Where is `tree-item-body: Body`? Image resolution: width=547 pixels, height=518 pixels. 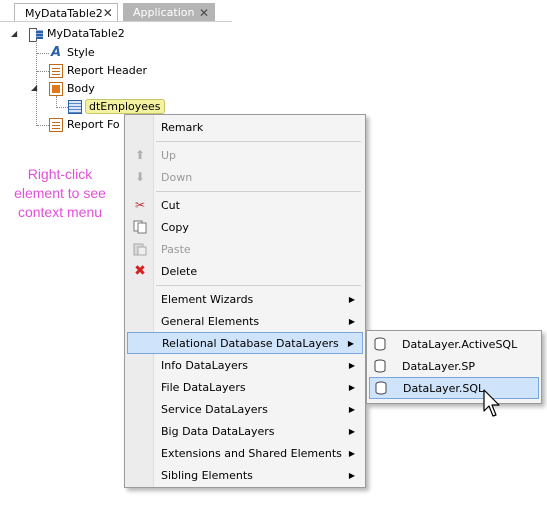 tree-item-body: Body is located at coordinates (72, 88).